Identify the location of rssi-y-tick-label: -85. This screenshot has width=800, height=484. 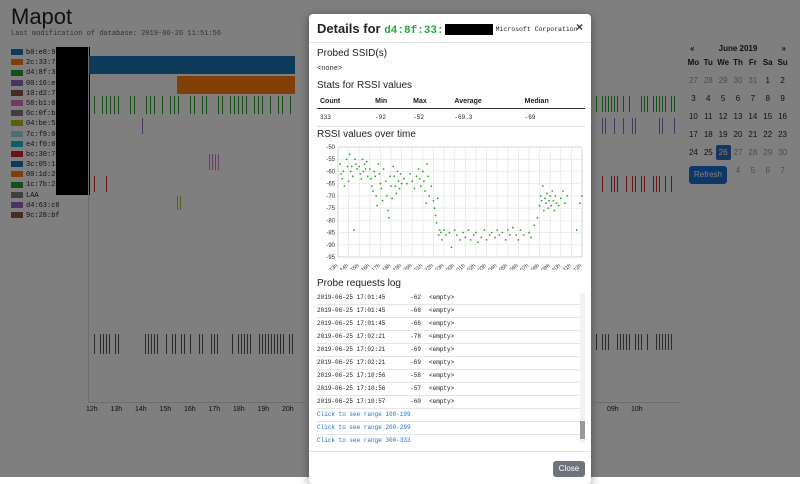
(330, 234).